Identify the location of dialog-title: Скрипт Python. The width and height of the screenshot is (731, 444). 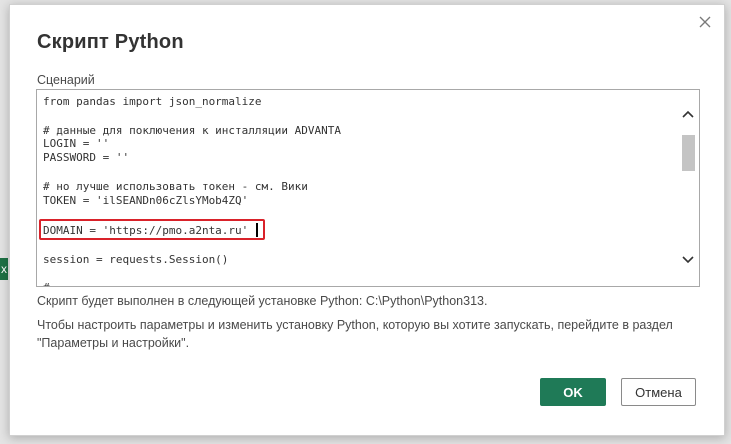
(110, 42).